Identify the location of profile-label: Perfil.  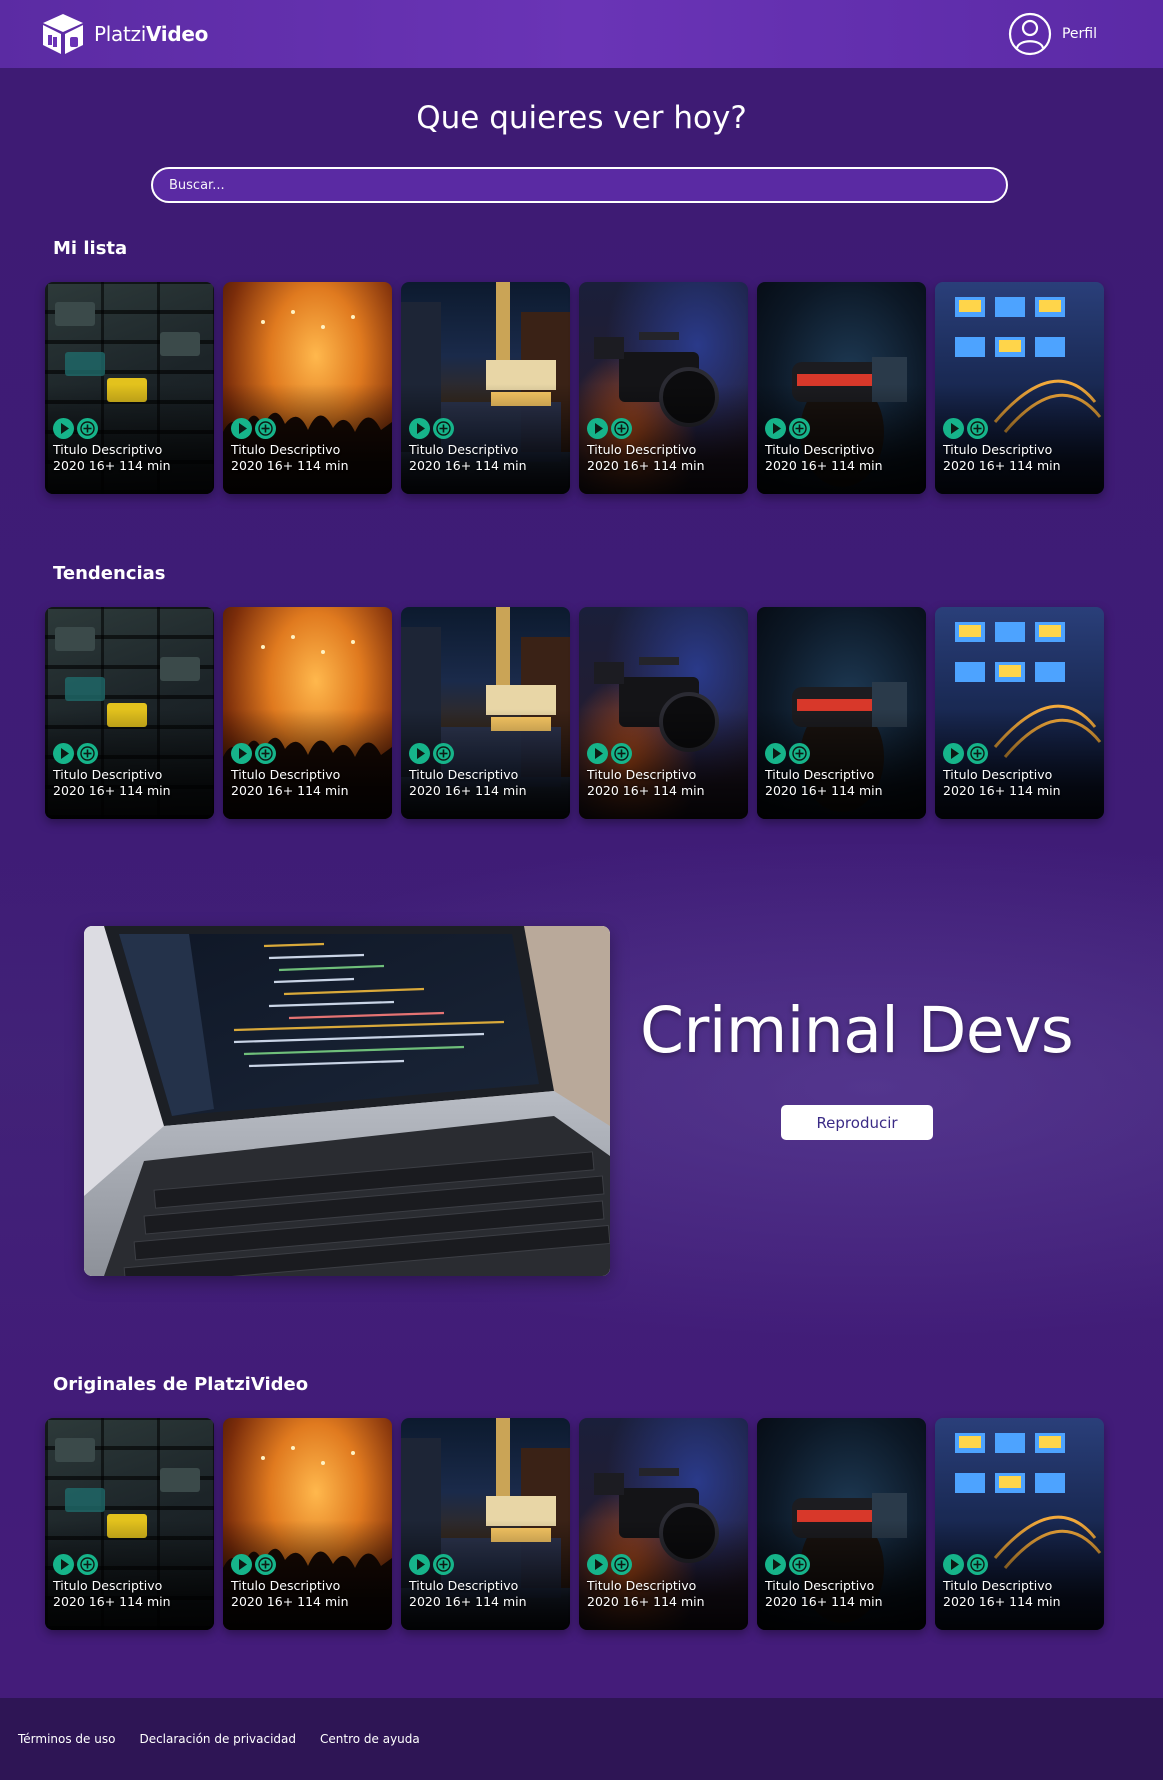
(1079, 34).